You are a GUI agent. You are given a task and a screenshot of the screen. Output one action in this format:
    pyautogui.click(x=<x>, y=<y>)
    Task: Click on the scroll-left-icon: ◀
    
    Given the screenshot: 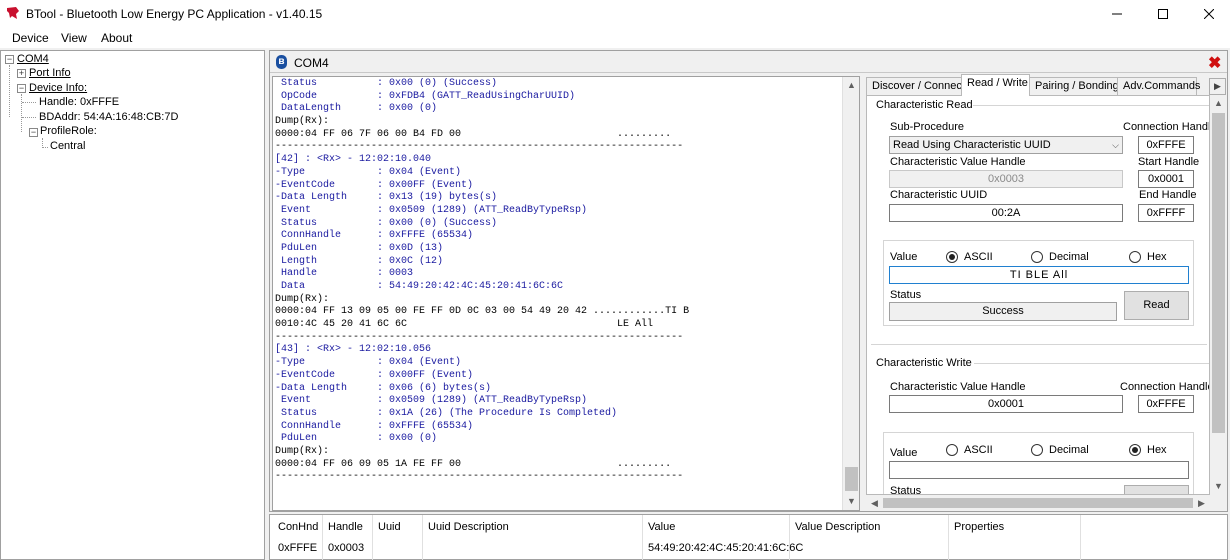 What is the action you would take?
    pyautogui.click(x=874, y=503)
    